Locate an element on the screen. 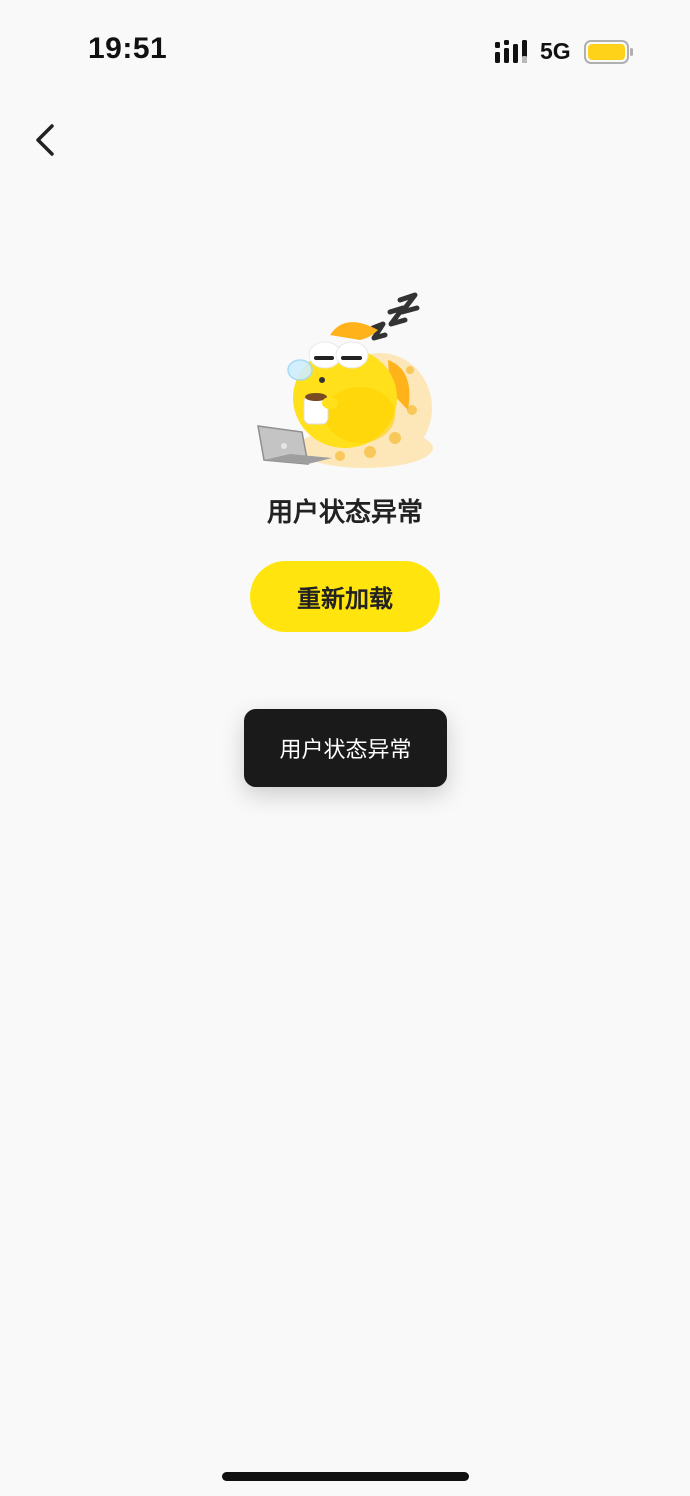 This screenshot has width=690, height=1496. back-button is located at coordinates (46, 140).